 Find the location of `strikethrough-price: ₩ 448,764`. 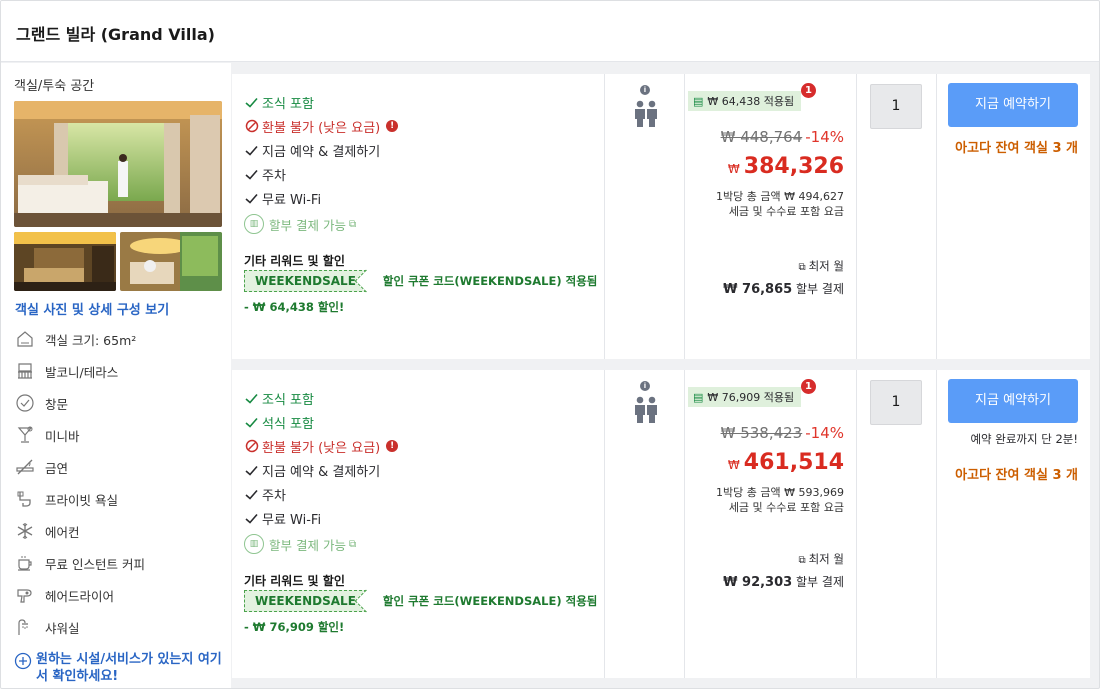

strikethrough-price: ₩ 448,764 is located at coordinates (761, 137).